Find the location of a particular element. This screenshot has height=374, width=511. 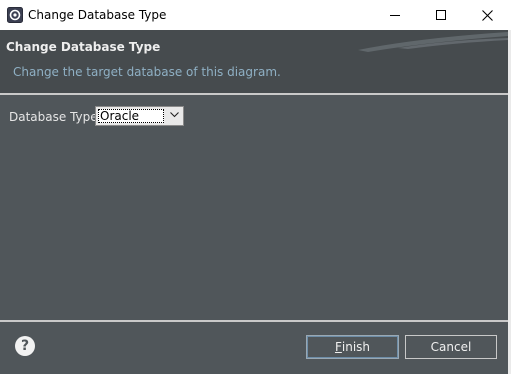

cancel-button: Cancel is located at coordinates (451, 347).